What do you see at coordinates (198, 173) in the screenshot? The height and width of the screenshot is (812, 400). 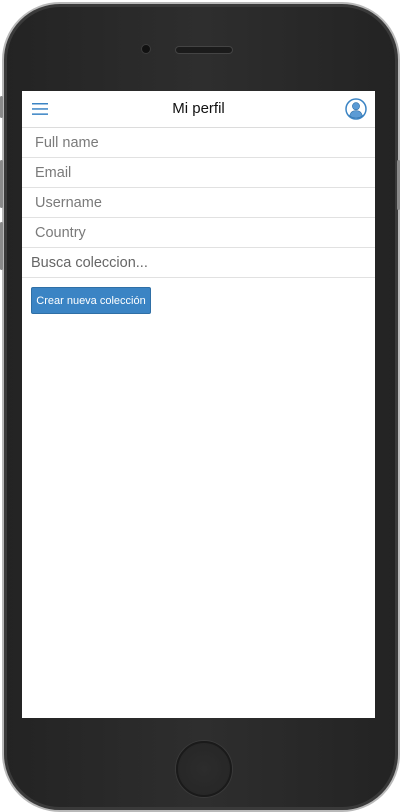 I see `email-field: Email` at bounding box center [198, 173].